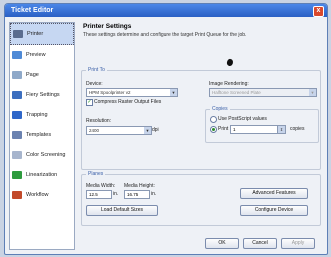 This screenshot has height=257, width=331. I want to click on copies-stepper: ⇕, so click(282, 129).